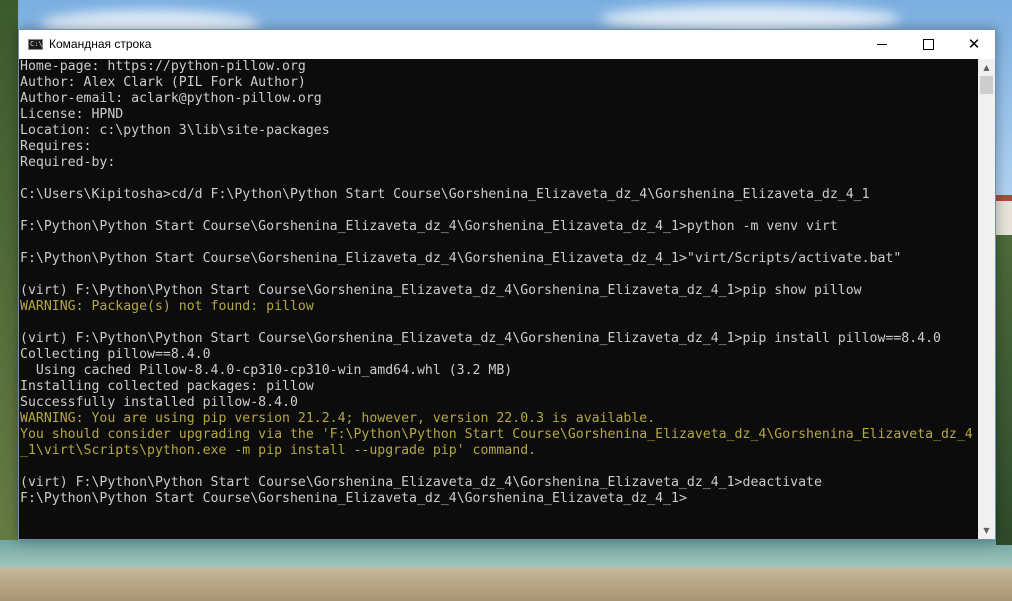 This screenshot has width=1012, height=601. I want to click on maximize-button, so click(928, 44).